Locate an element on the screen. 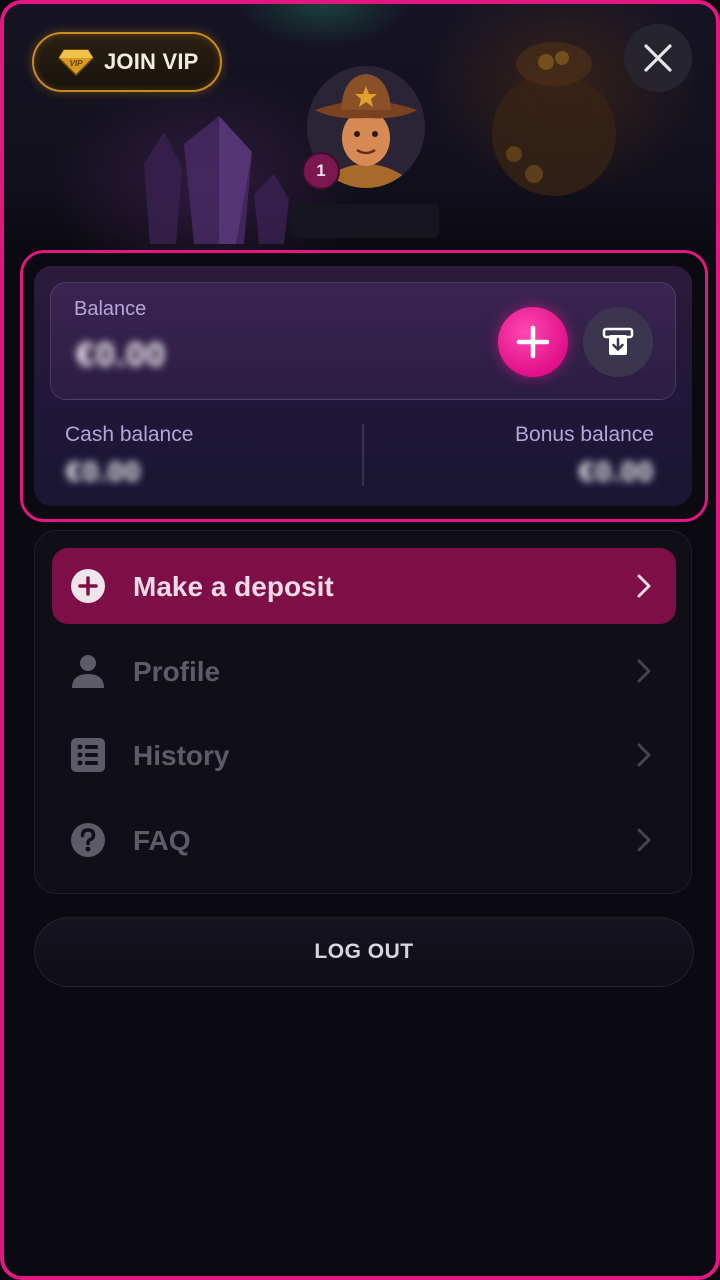 The image size is (720, 1280). username-placeholder is located at coordinates (365, 221).